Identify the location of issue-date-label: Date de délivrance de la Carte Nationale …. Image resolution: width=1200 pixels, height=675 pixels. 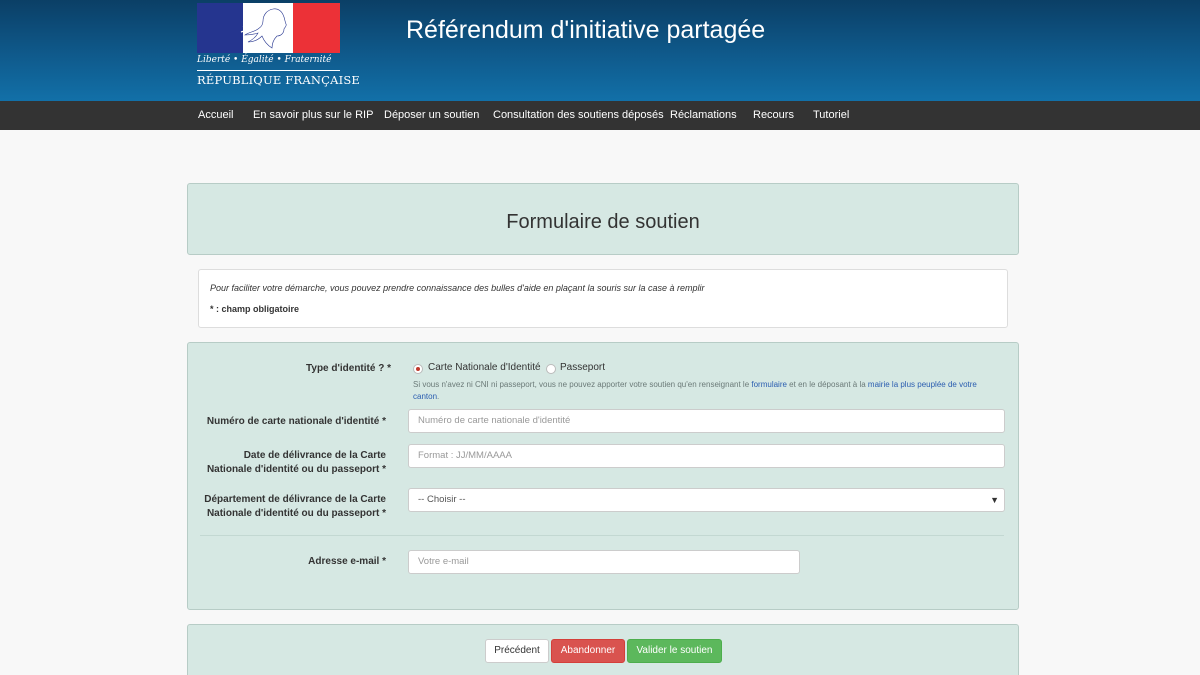
(296, 462).